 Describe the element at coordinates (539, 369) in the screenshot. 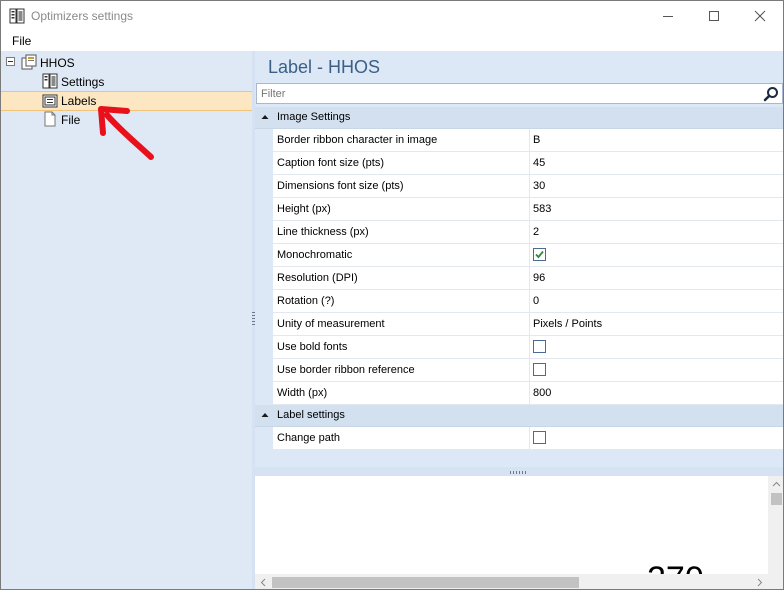

I see `use-border-ribbon-checkbox` at that location.